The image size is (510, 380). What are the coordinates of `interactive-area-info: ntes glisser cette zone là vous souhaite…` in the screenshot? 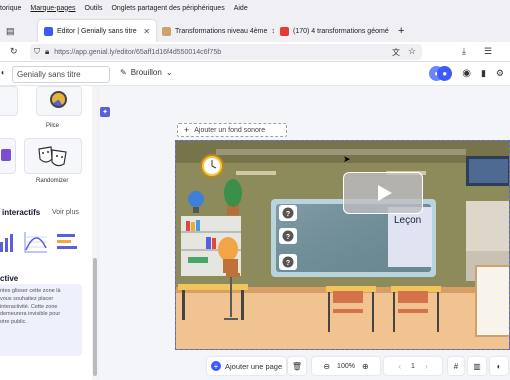 It's located at (41, 320).